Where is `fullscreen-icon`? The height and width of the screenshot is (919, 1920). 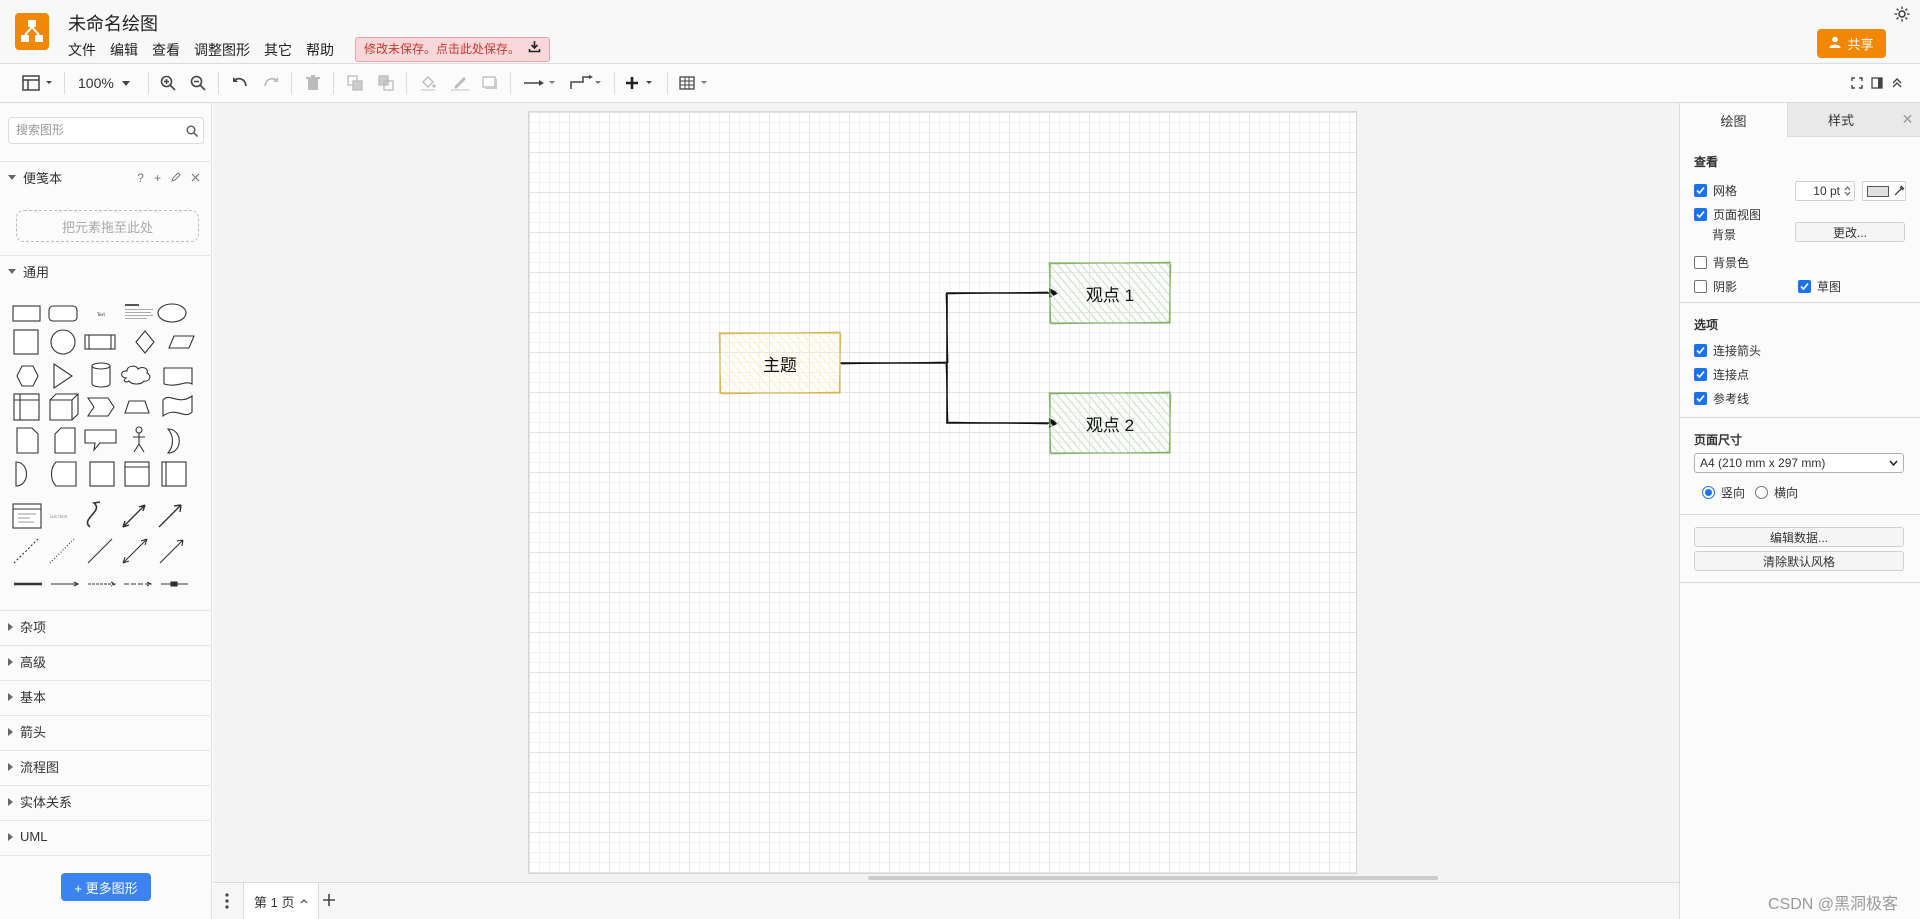
fullscreen-icon is located at coordinates (1857, 83).